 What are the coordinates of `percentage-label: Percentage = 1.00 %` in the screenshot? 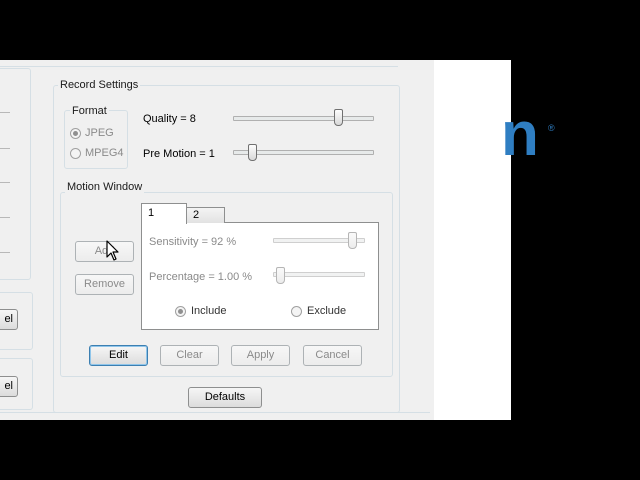 It's located at (201, 277).